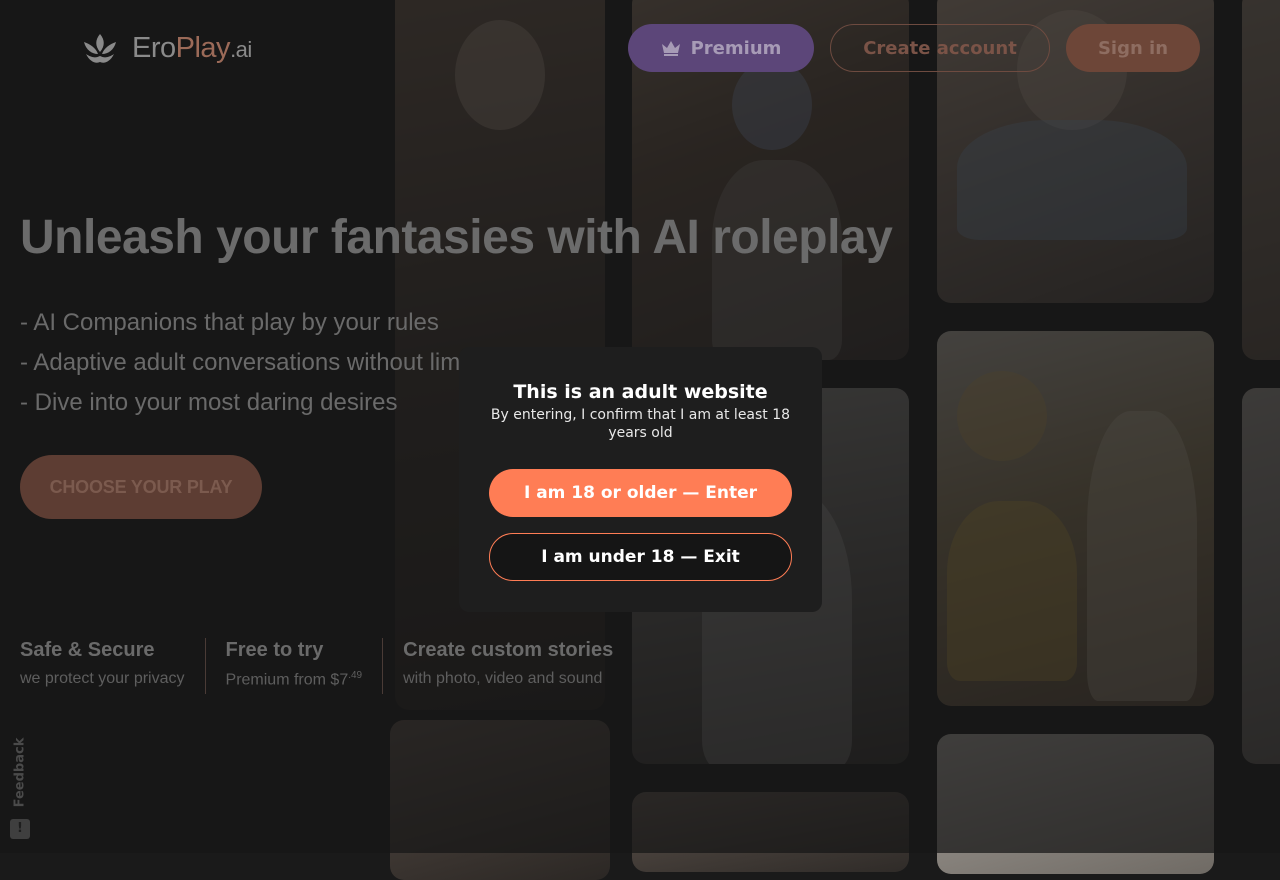 This screenshot has height=880, width=1280. I want to click on stat-subtitle: Premium from $7.49, so click(294, 679).